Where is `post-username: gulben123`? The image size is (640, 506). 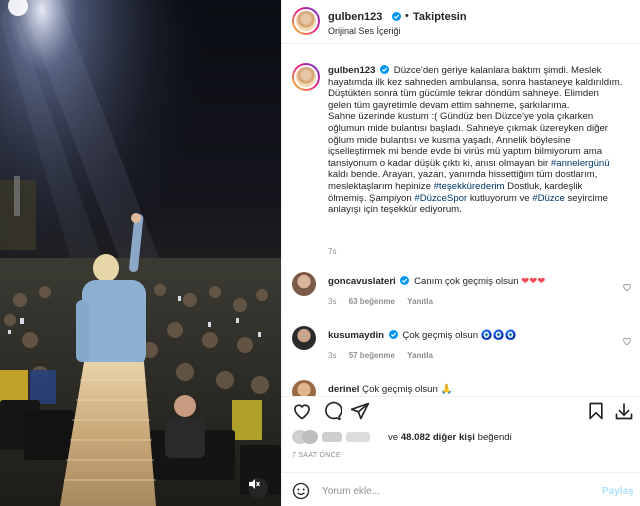 post-username: gulben123 is located at coordinates (355, 17).